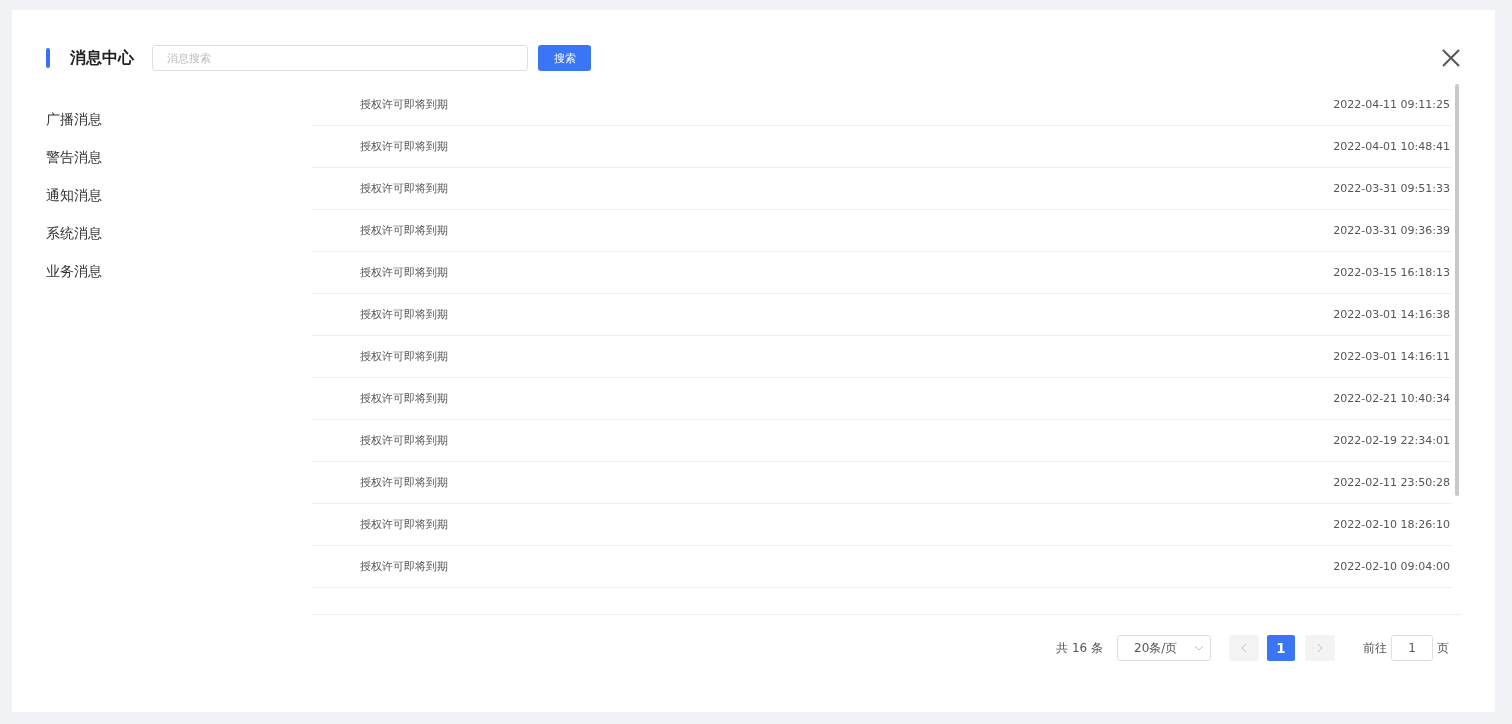  I want to click on chevron-right-icon, so click(1320, 648).